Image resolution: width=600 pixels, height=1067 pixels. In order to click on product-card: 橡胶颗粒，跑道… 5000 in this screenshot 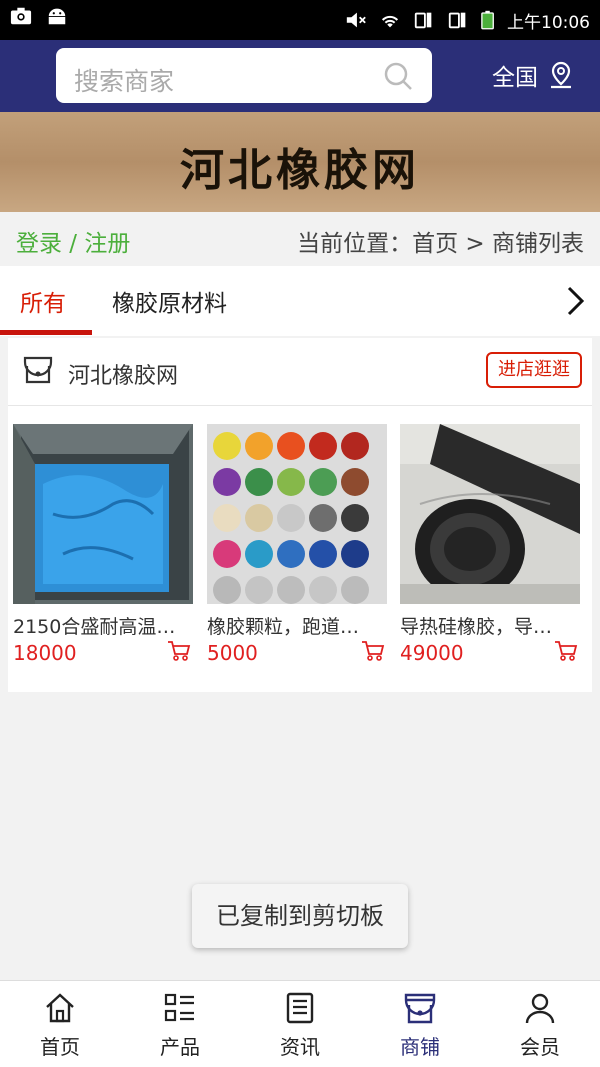, I will do `click(297, 544)`.